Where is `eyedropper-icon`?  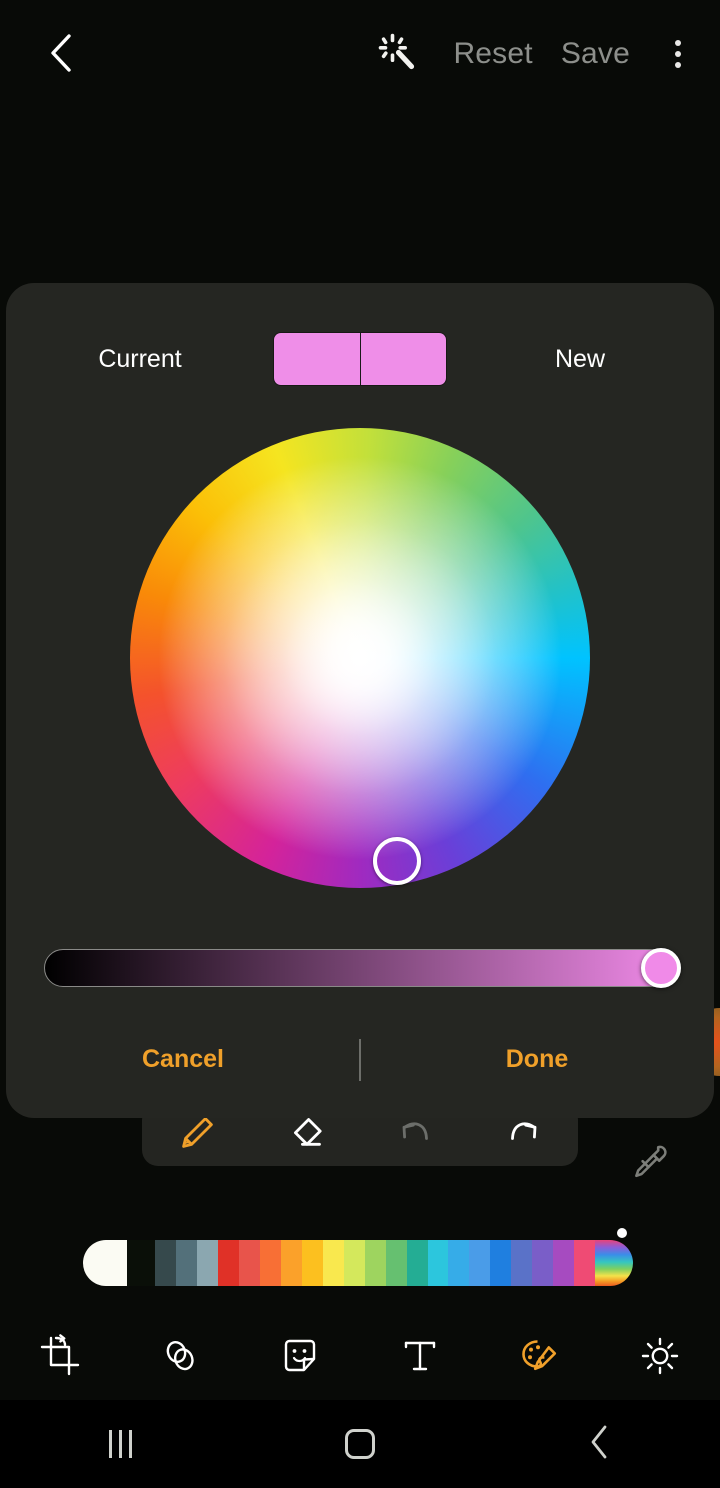 eyedropper-icon is located at coordinates (649, 1164).